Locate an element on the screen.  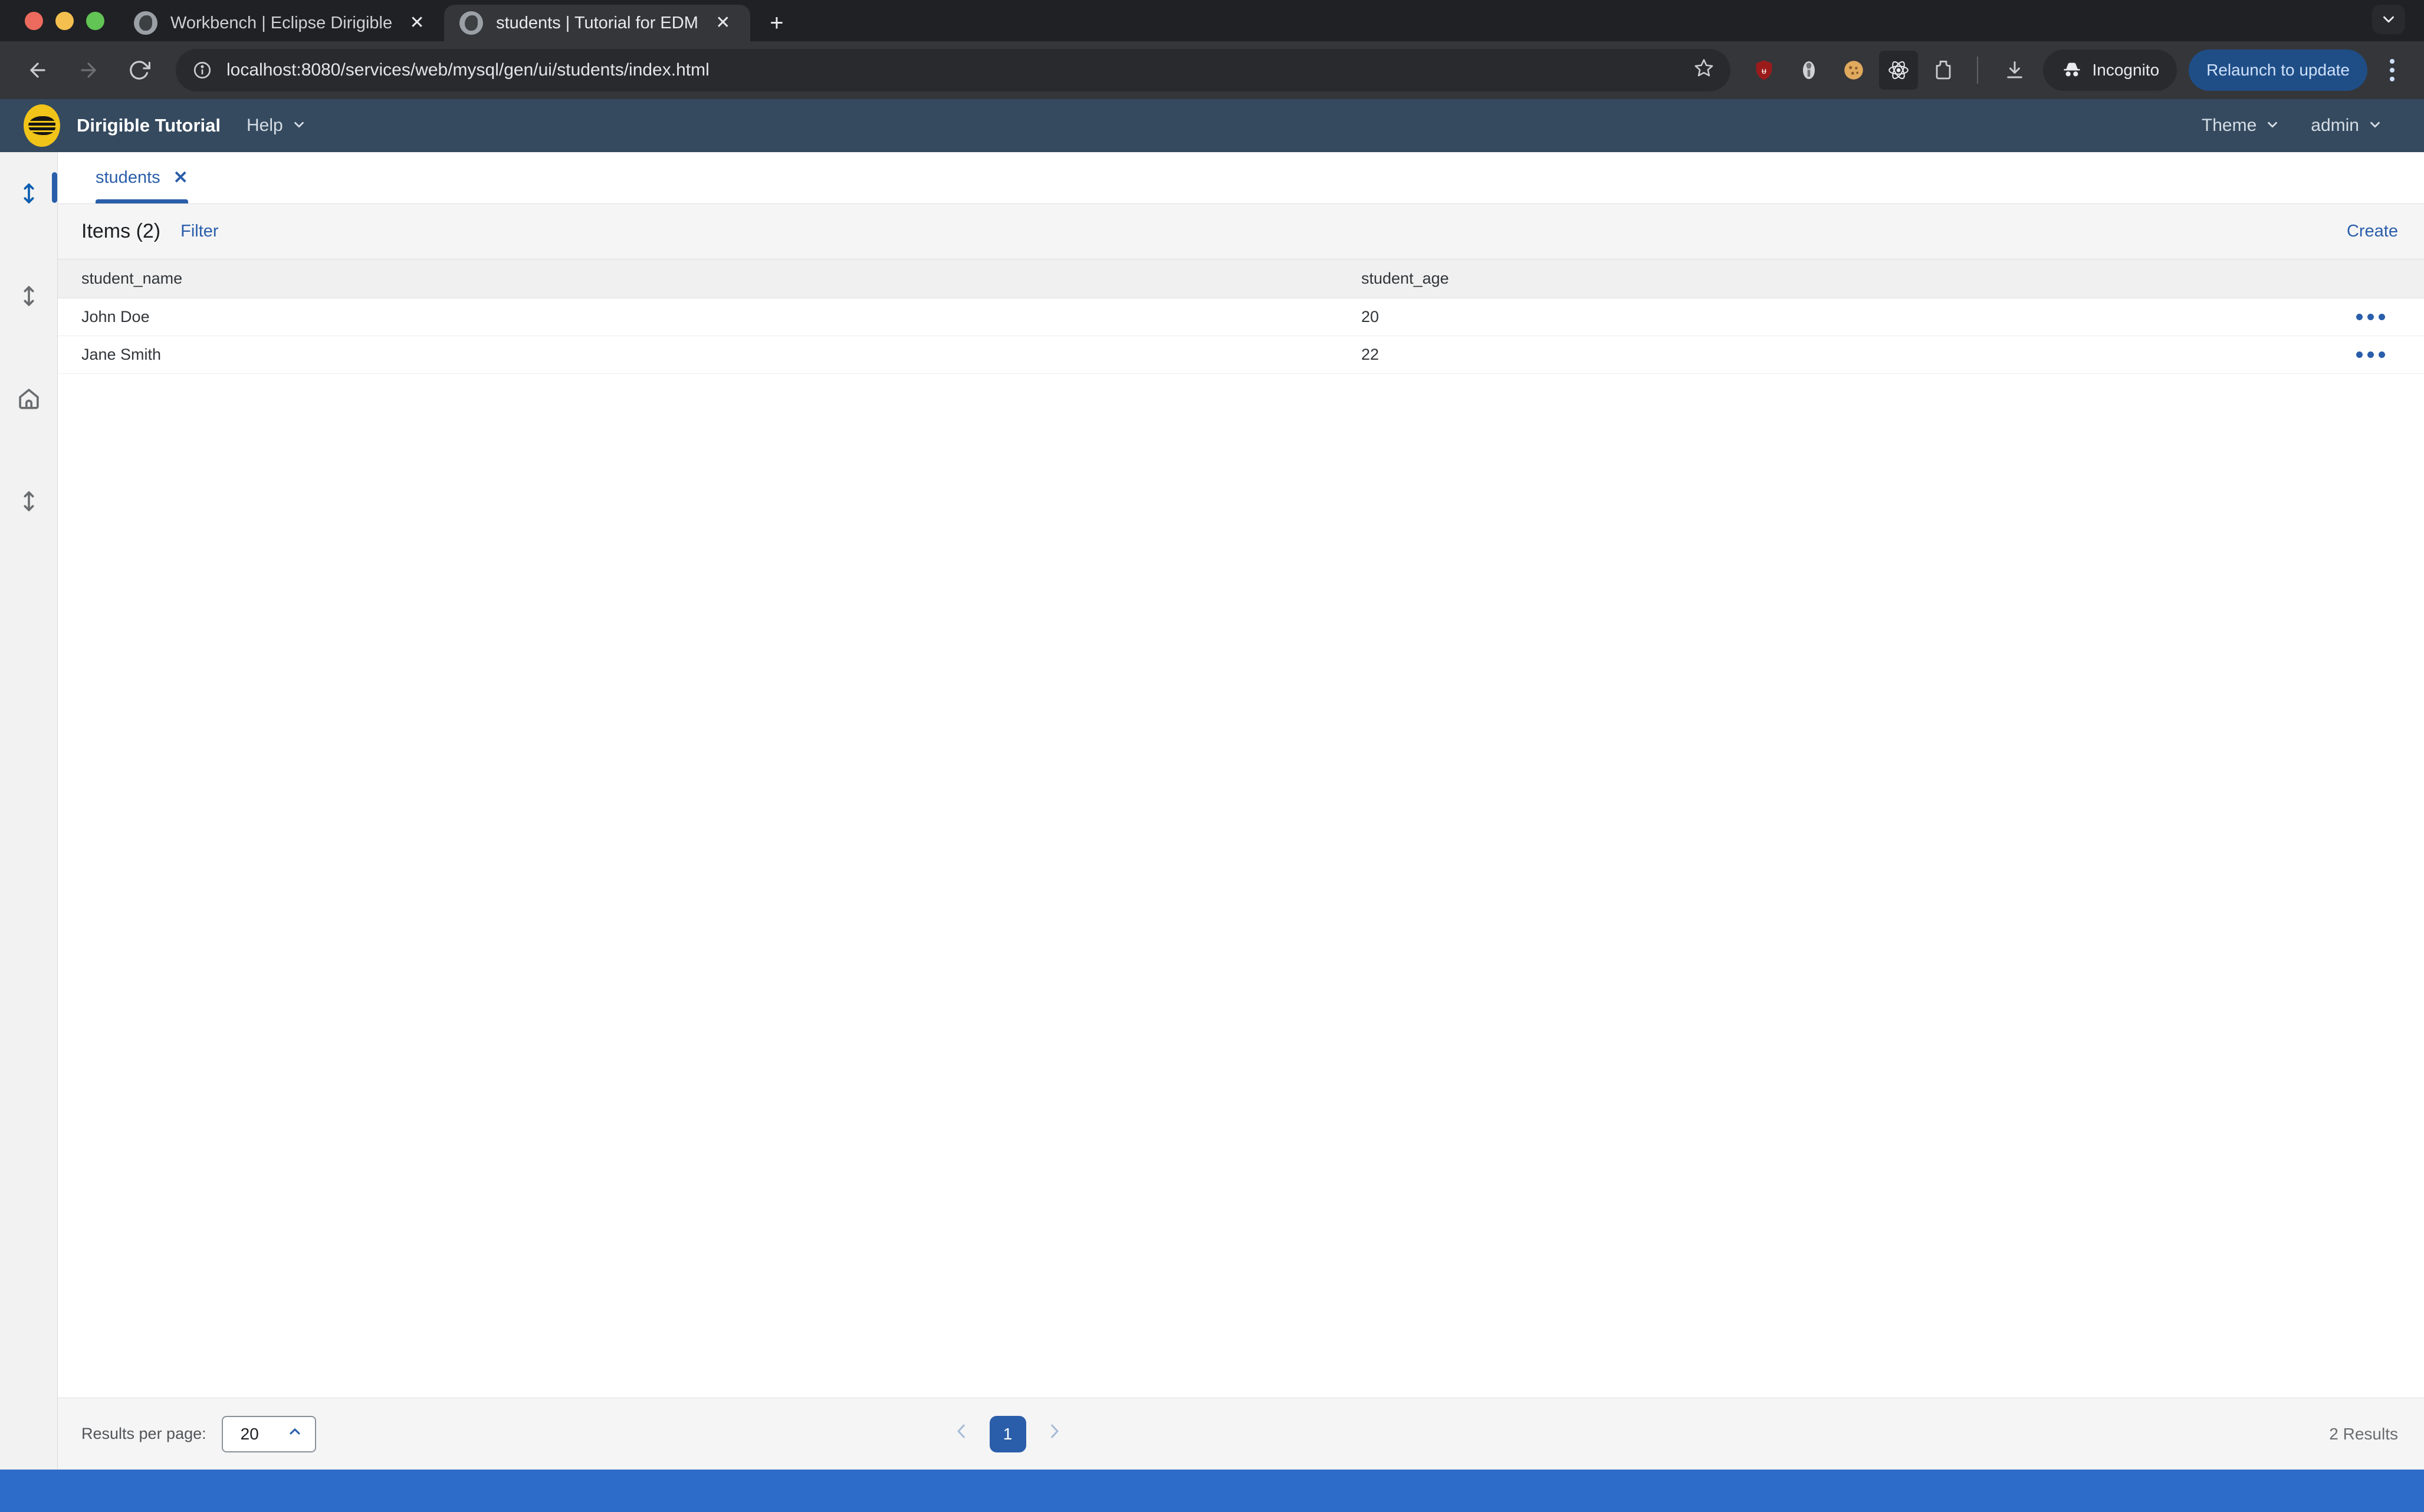
chevron-left-icon is located at coordinates (961, 1434).